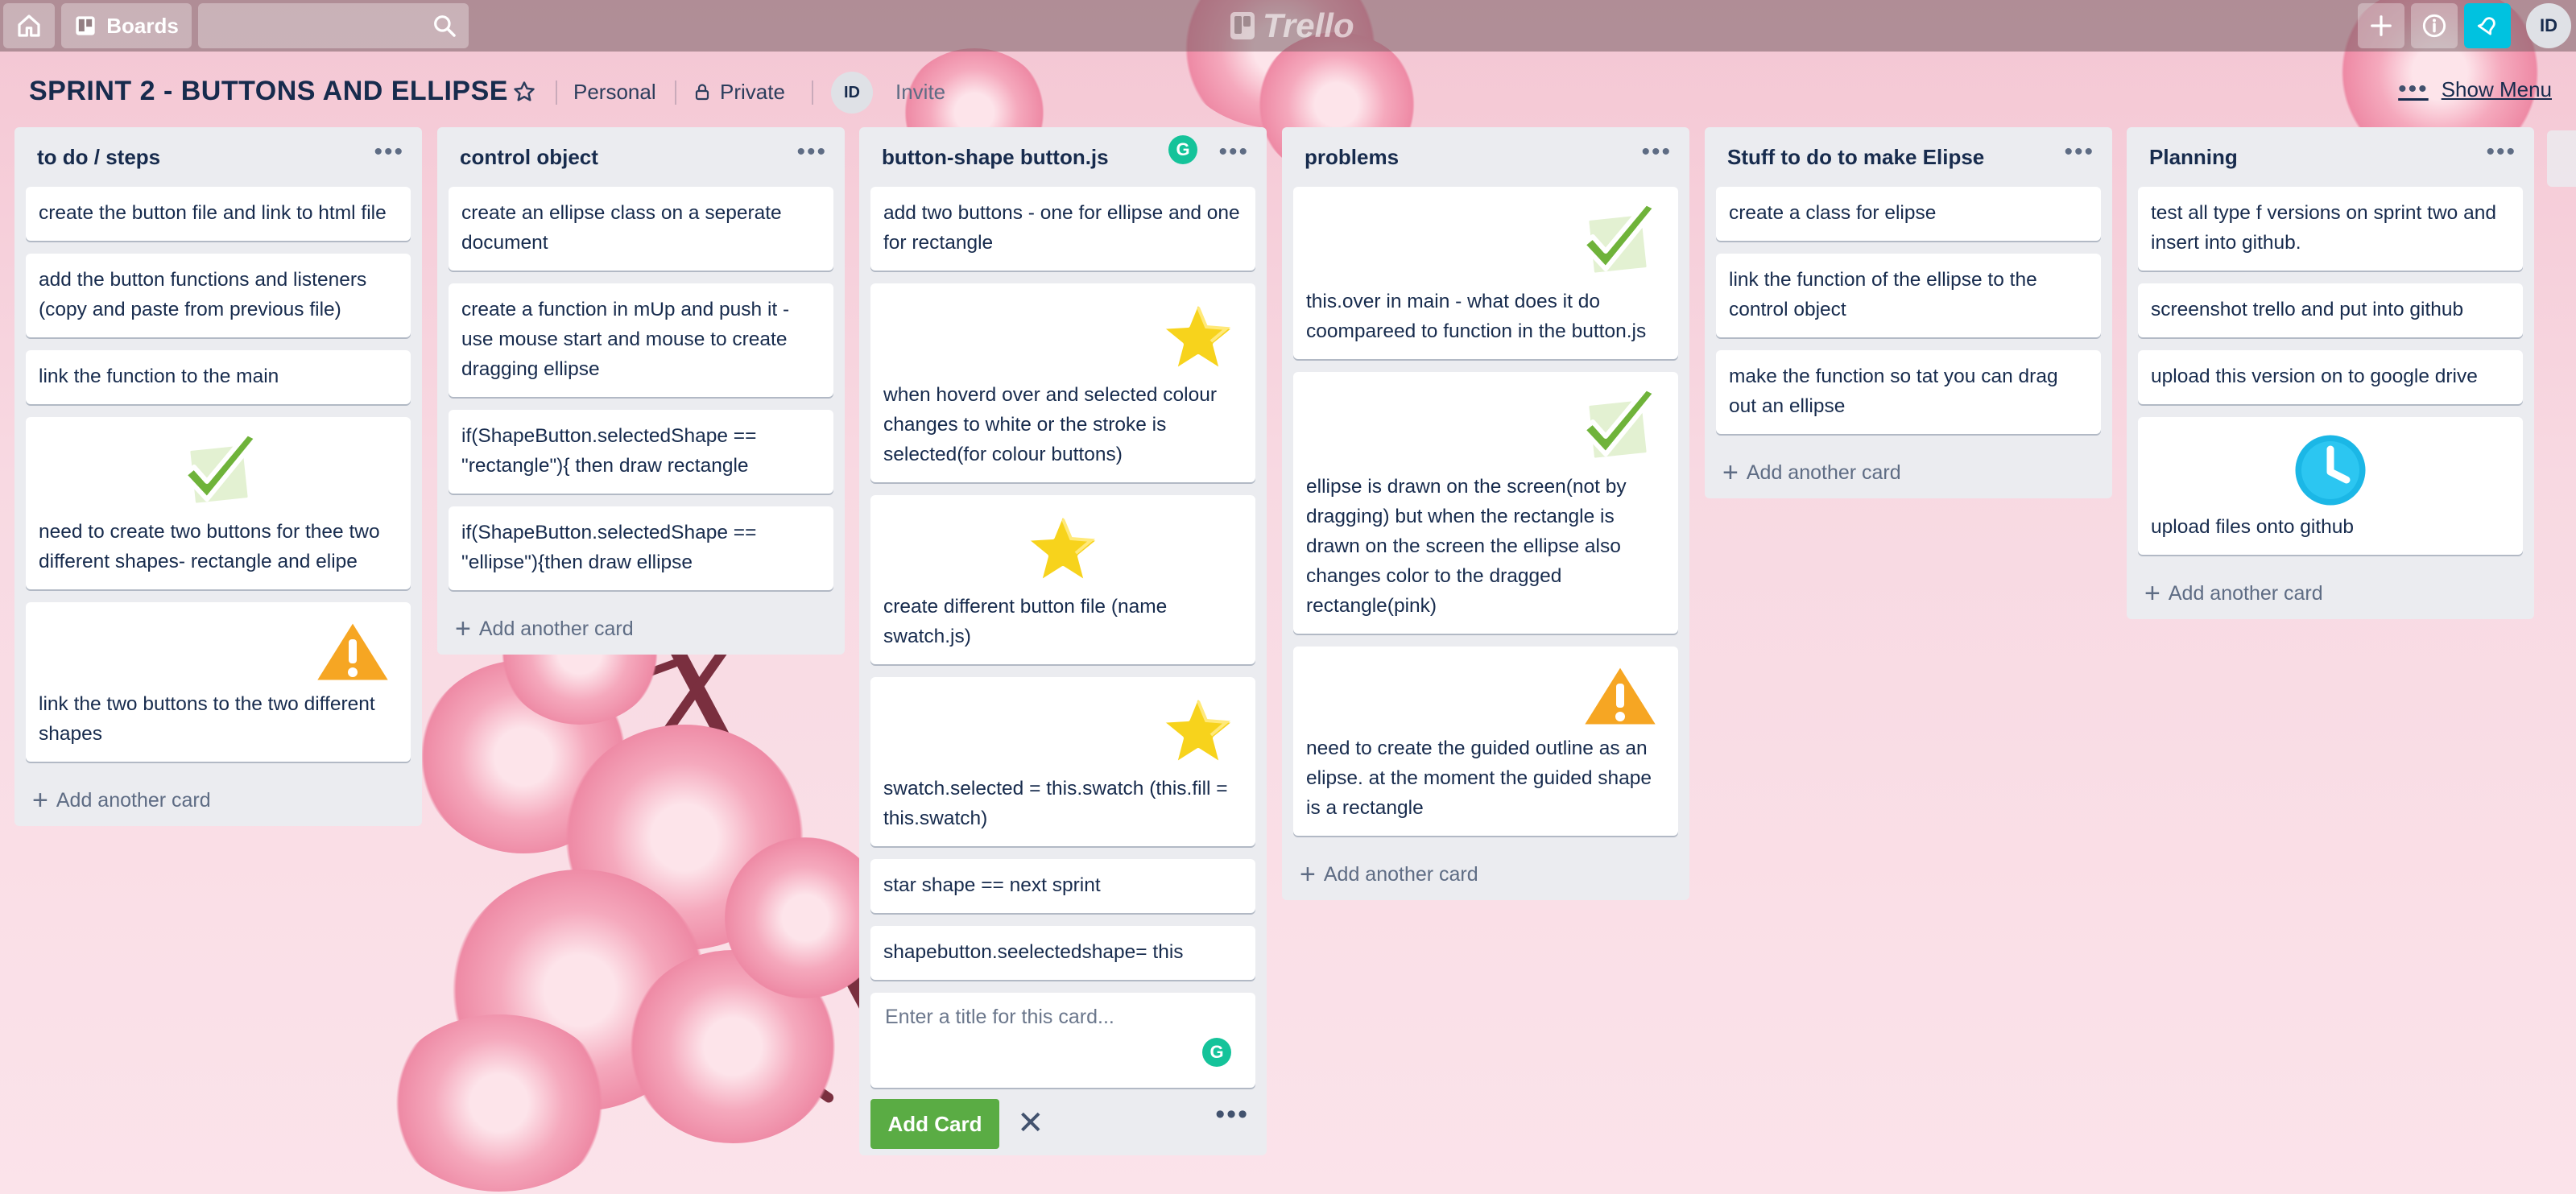 The height and width of the screenshot is (1194, 2576). What do you see at coordinates (218, 157) in the screenshot?
I see `list-header: to do / steps •••` at bounding box center [218, 157].